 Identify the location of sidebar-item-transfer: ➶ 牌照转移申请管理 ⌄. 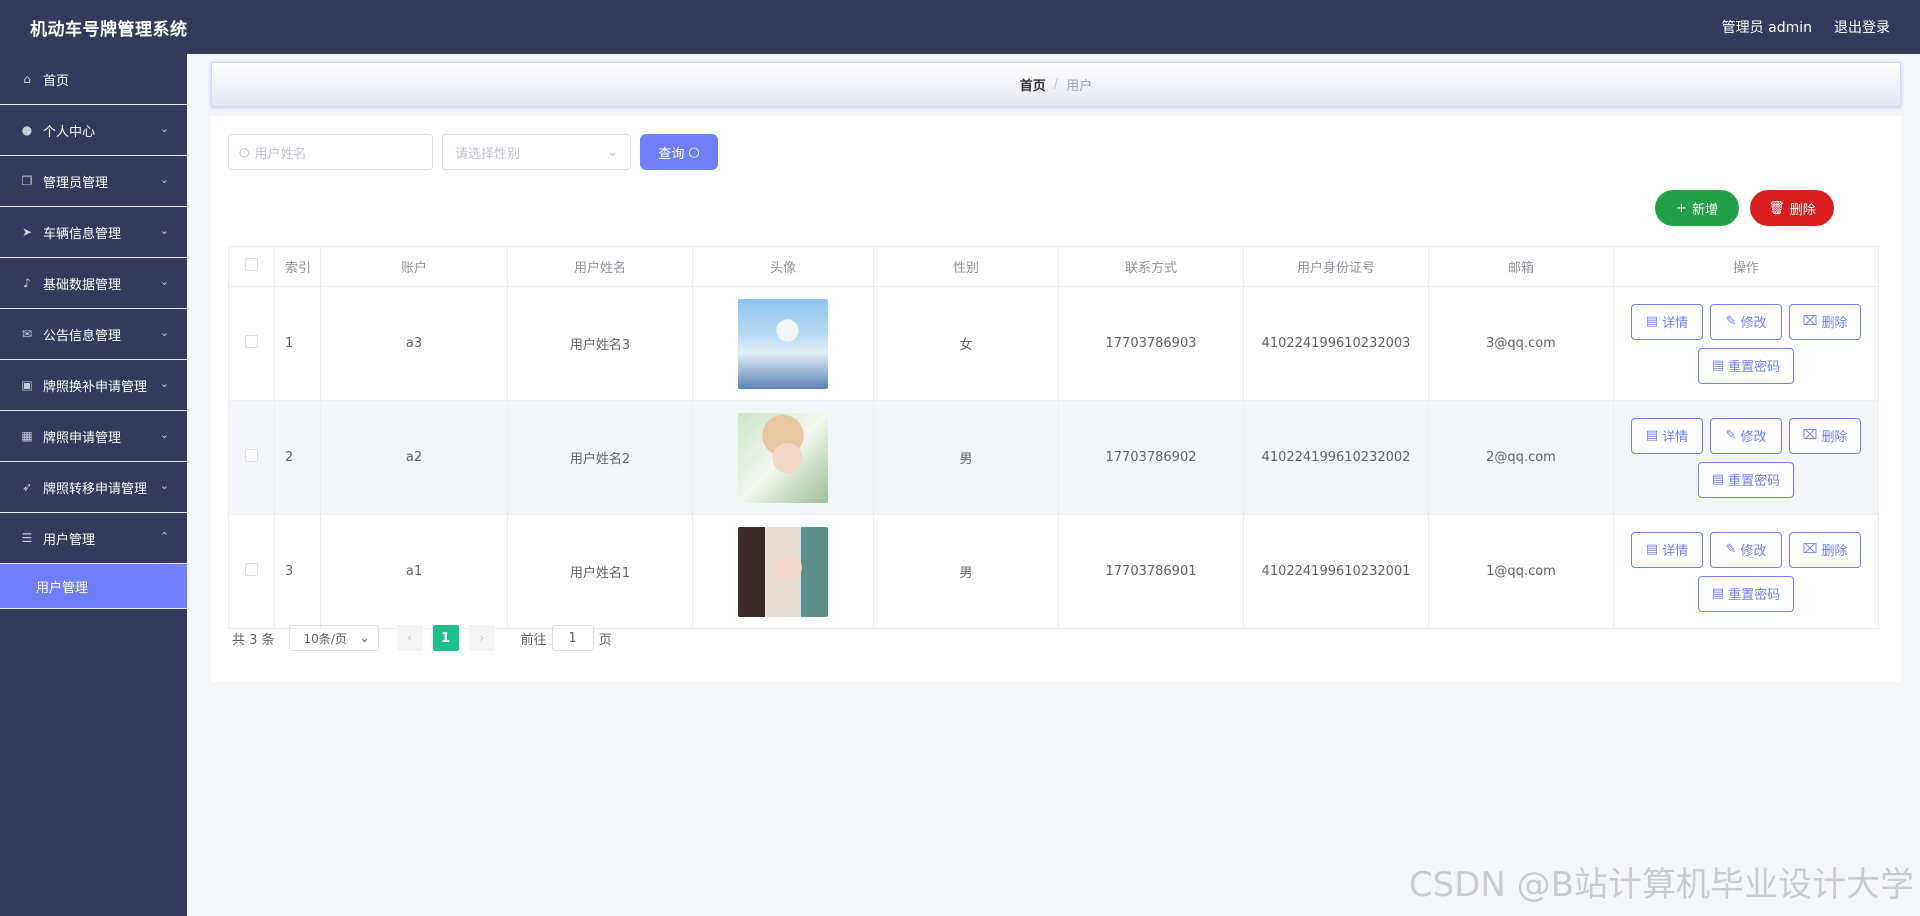
(93, 487).